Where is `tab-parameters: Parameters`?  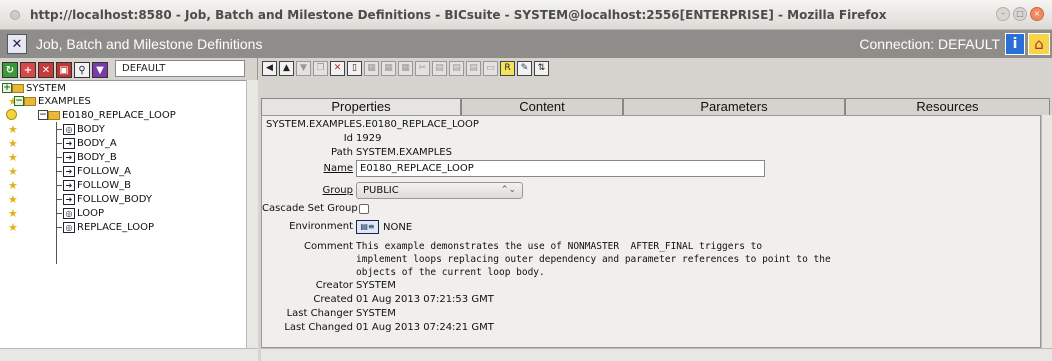 tab-parameters: Parameters is located at coordinates (734, 106).